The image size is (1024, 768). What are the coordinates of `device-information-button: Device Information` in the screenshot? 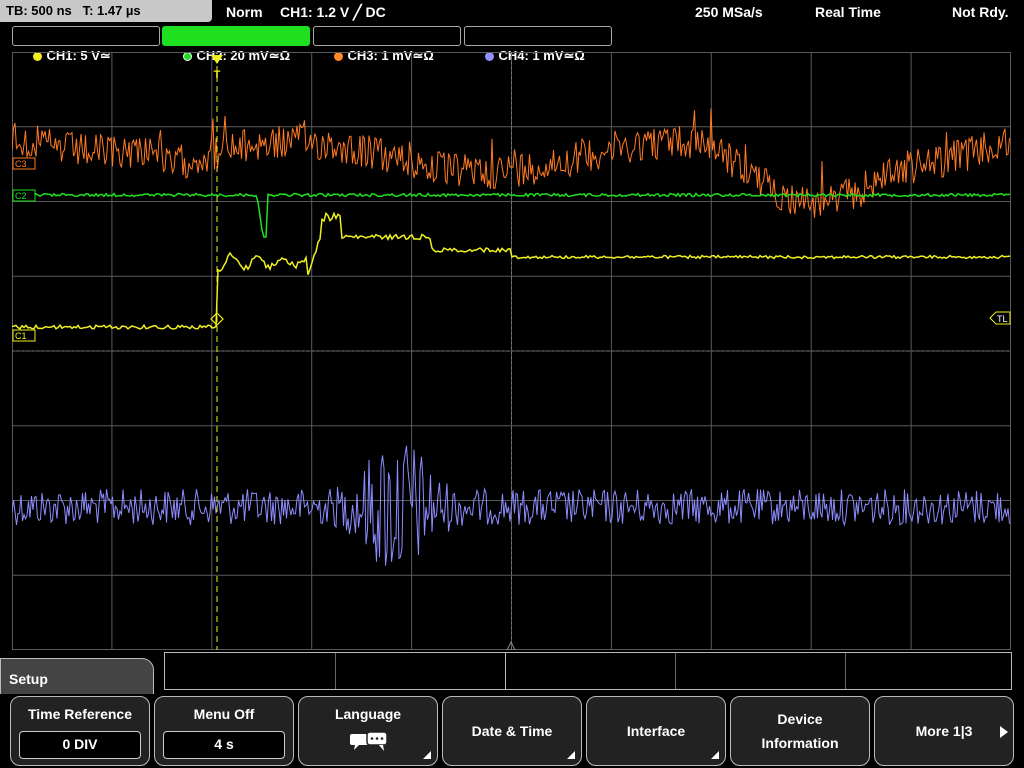 It's located at (800, 731).